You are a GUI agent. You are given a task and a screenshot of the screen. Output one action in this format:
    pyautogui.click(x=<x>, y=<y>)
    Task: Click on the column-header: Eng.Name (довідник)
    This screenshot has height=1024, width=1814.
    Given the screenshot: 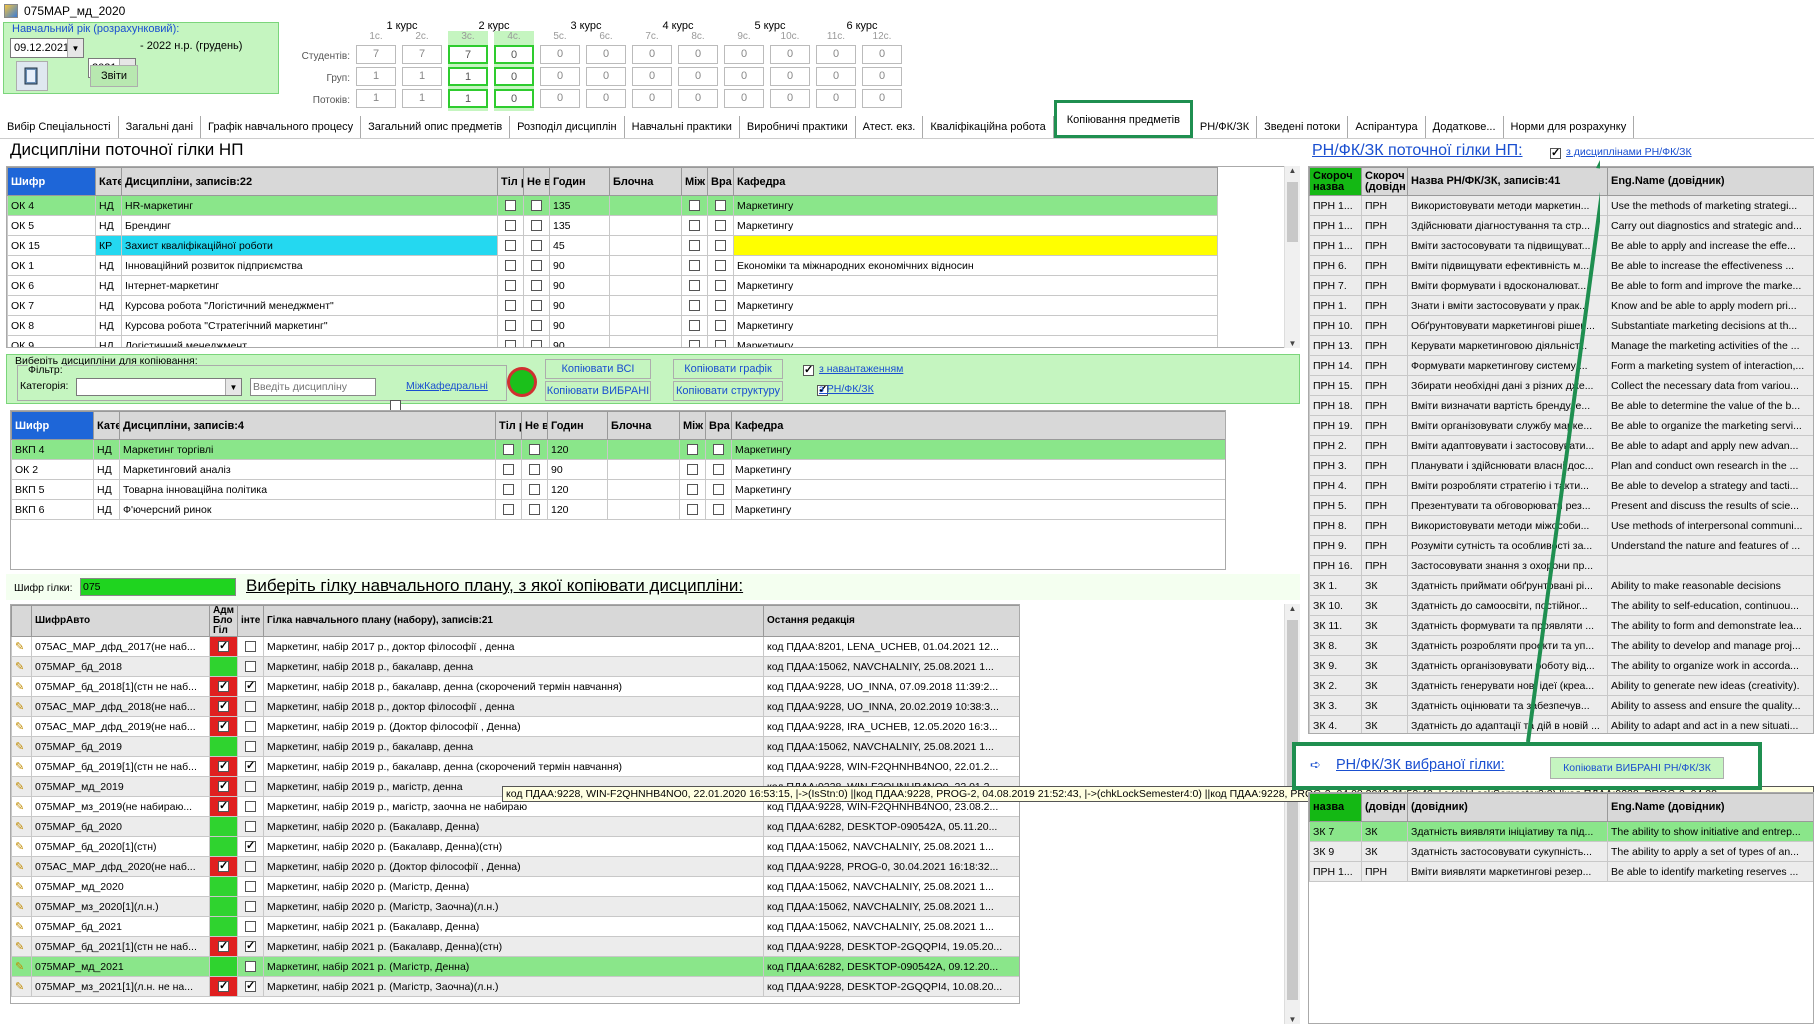 What is the action you would take?
    pyautogui.click(x=1710, y=807)
    